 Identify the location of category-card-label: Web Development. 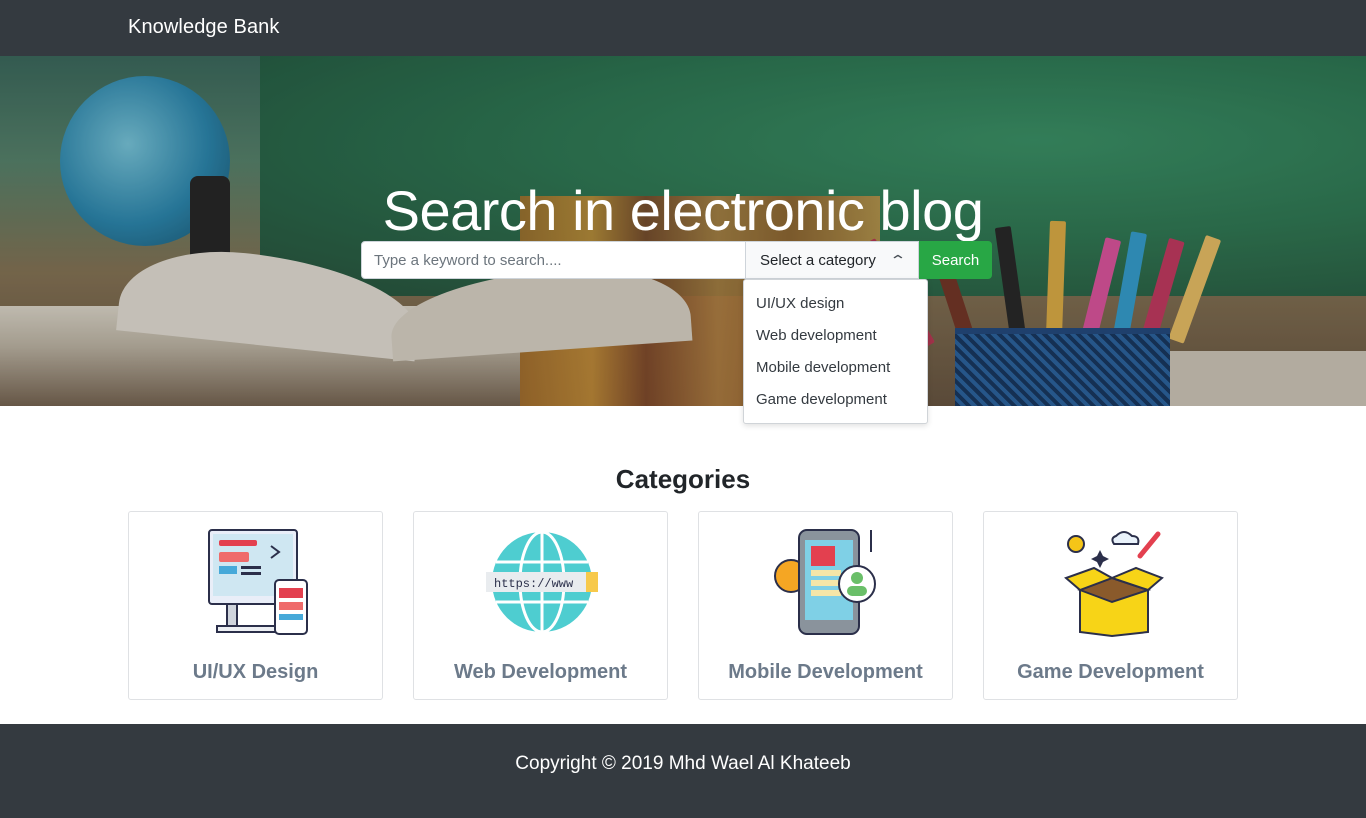
(540, 672).